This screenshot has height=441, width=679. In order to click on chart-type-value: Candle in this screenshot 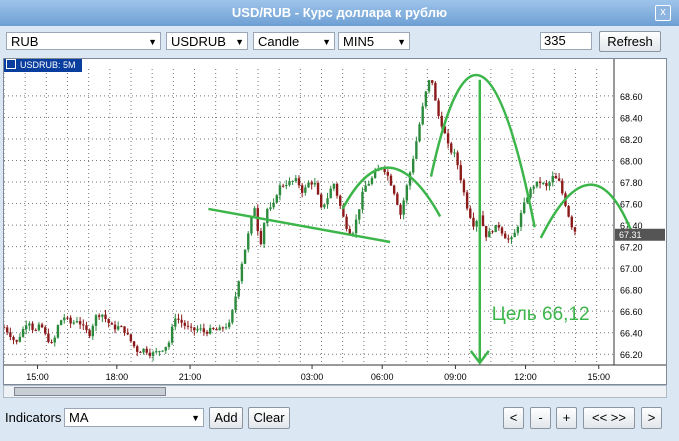, I will do `click(279, 41)`.